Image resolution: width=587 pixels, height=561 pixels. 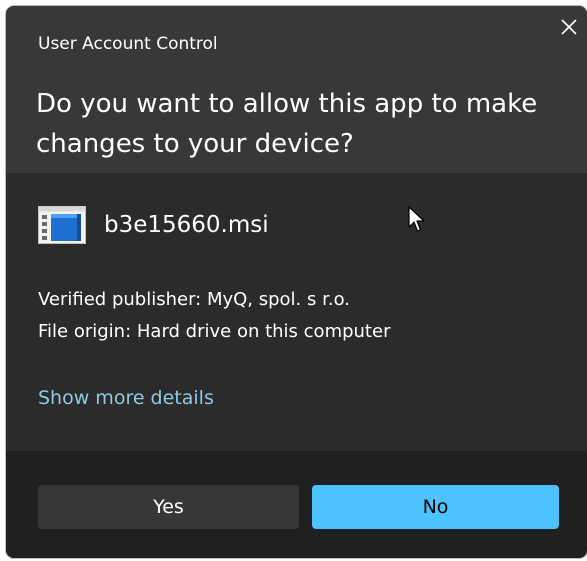 I want to click on installer-file-icon, so click(x=62, y=225).